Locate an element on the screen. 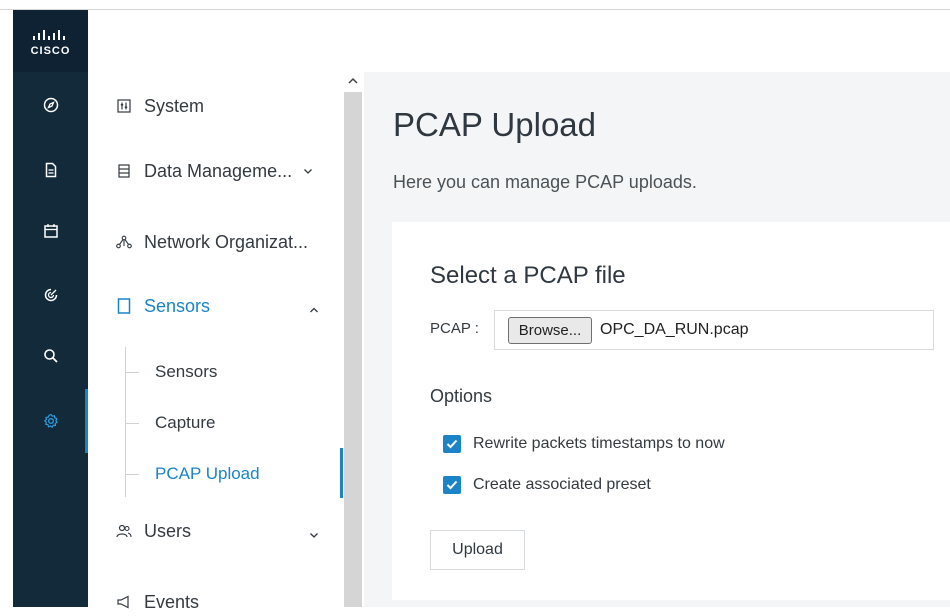 The width and height of the screenshot is (950, 616). cisco-logo: CISCO is located at coordinates (50, 41).